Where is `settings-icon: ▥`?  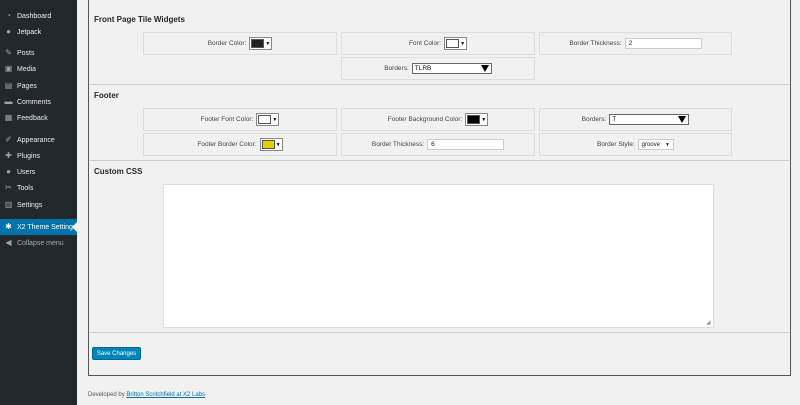 settings-icon: ▥ is located at coordinates (8, 204).